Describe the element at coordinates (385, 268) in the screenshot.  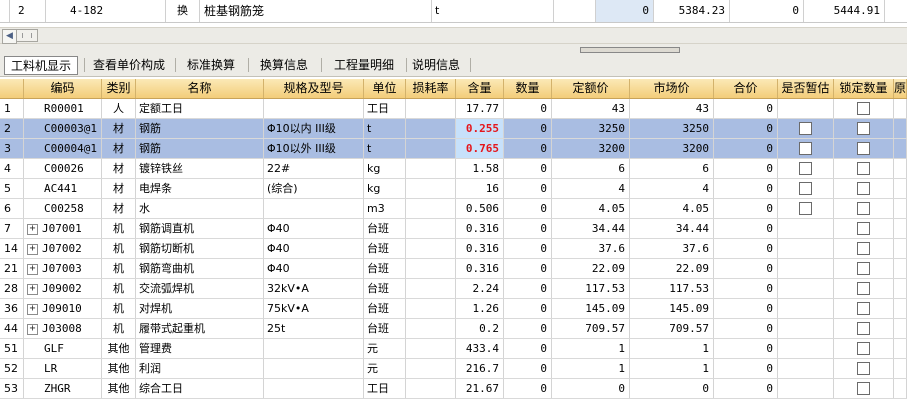
I see `row-unit: 台班` at that location.